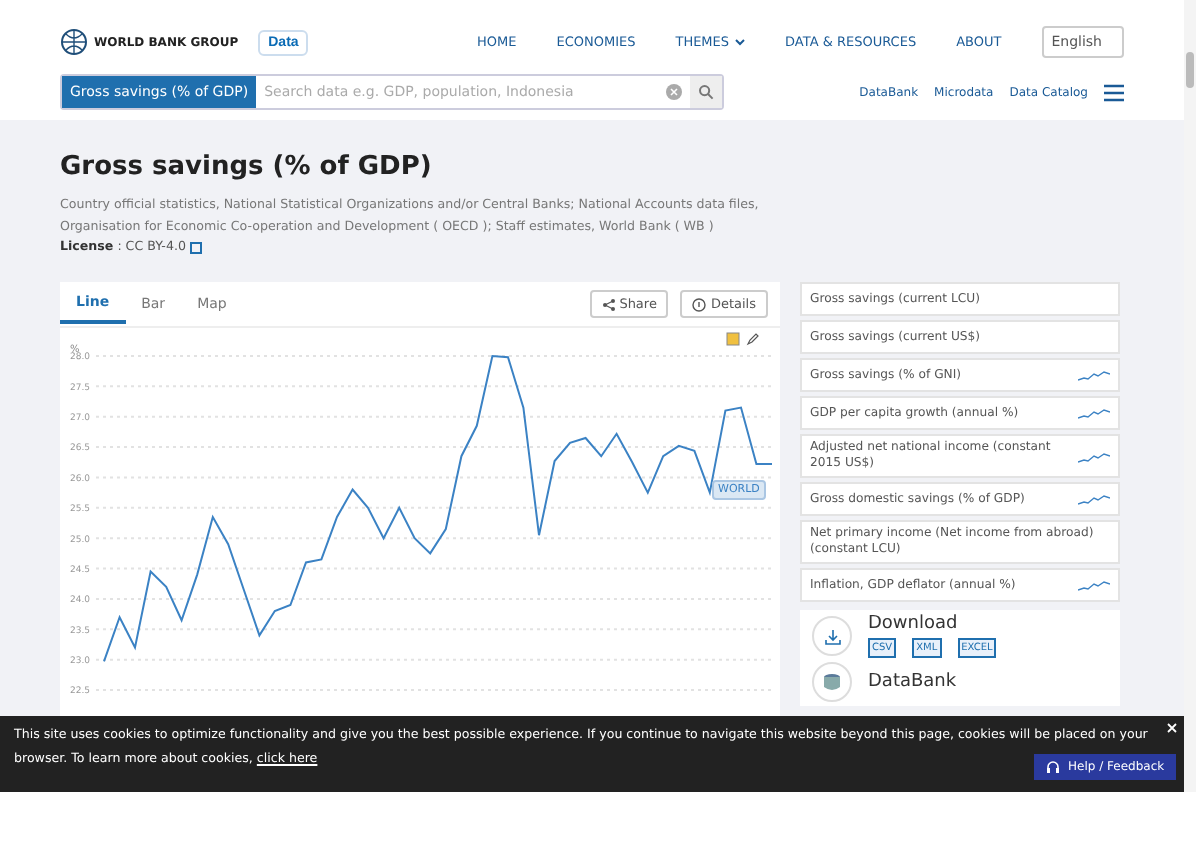 The image size is (1196, 846). I want to click on edit-icon, so click(753, 339).